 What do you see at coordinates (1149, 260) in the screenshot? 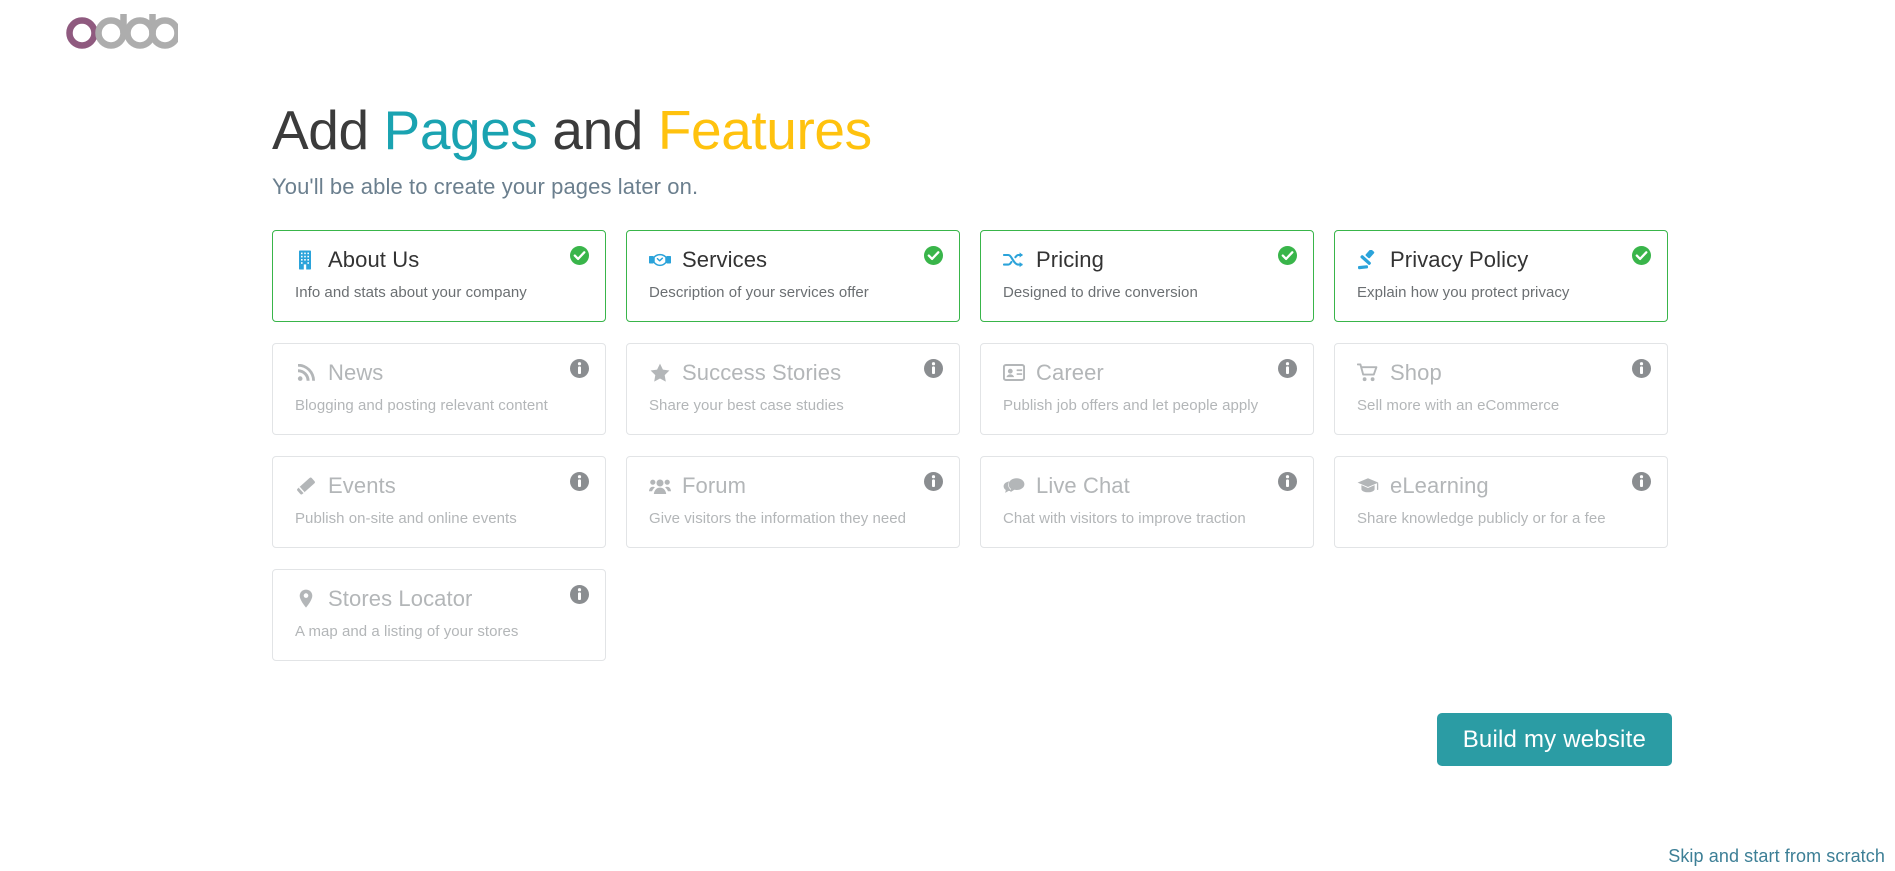
I see `card-header: Pricing` at bounding box center [1149, 260].